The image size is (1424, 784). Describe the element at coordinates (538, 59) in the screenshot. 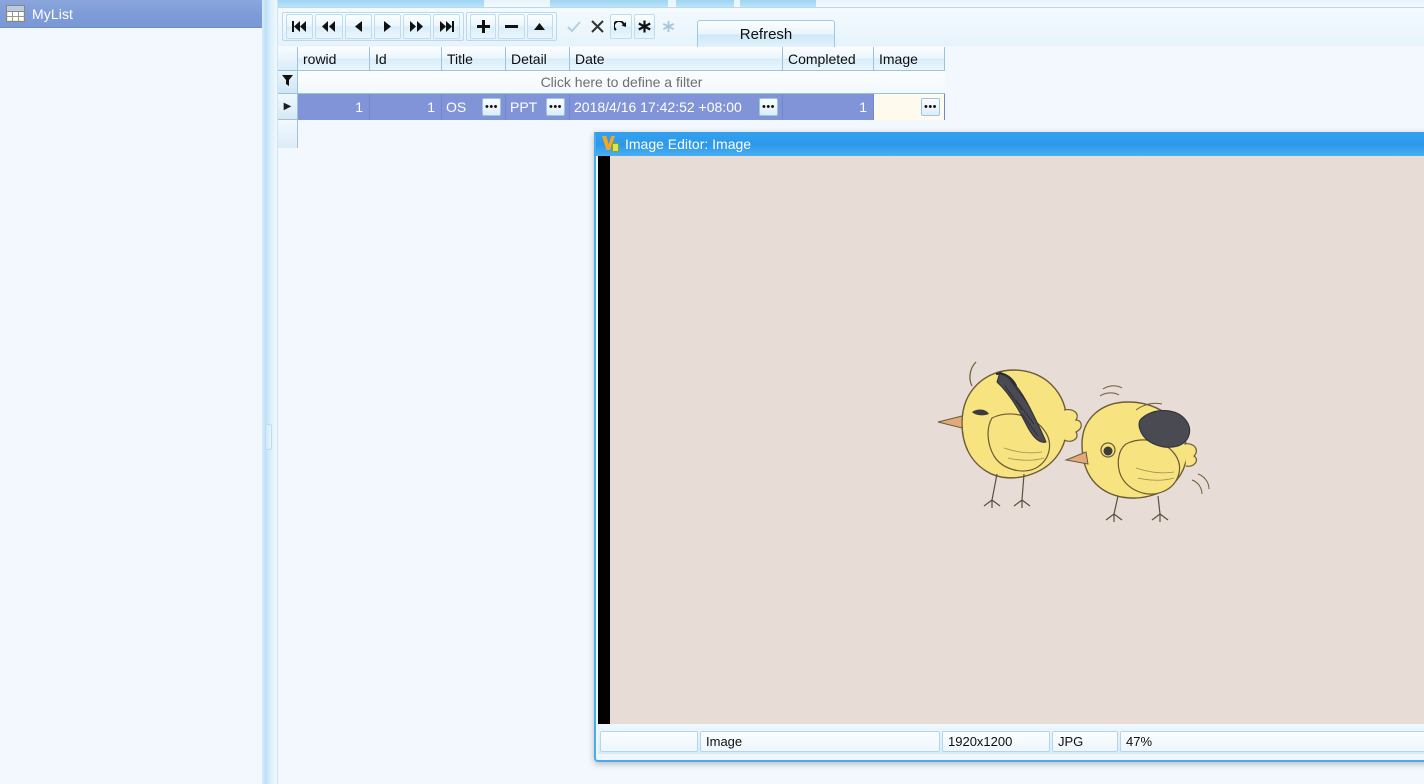

I see `column-header-detail: Detail` at that location.